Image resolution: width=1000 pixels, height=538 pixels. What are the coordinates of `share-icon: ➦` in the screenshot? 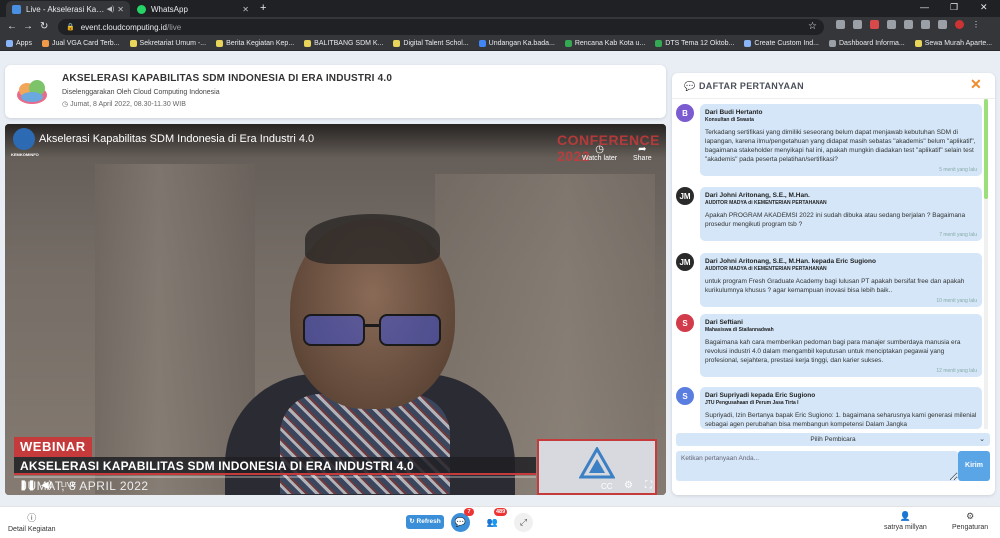 It's located at (642, 149).